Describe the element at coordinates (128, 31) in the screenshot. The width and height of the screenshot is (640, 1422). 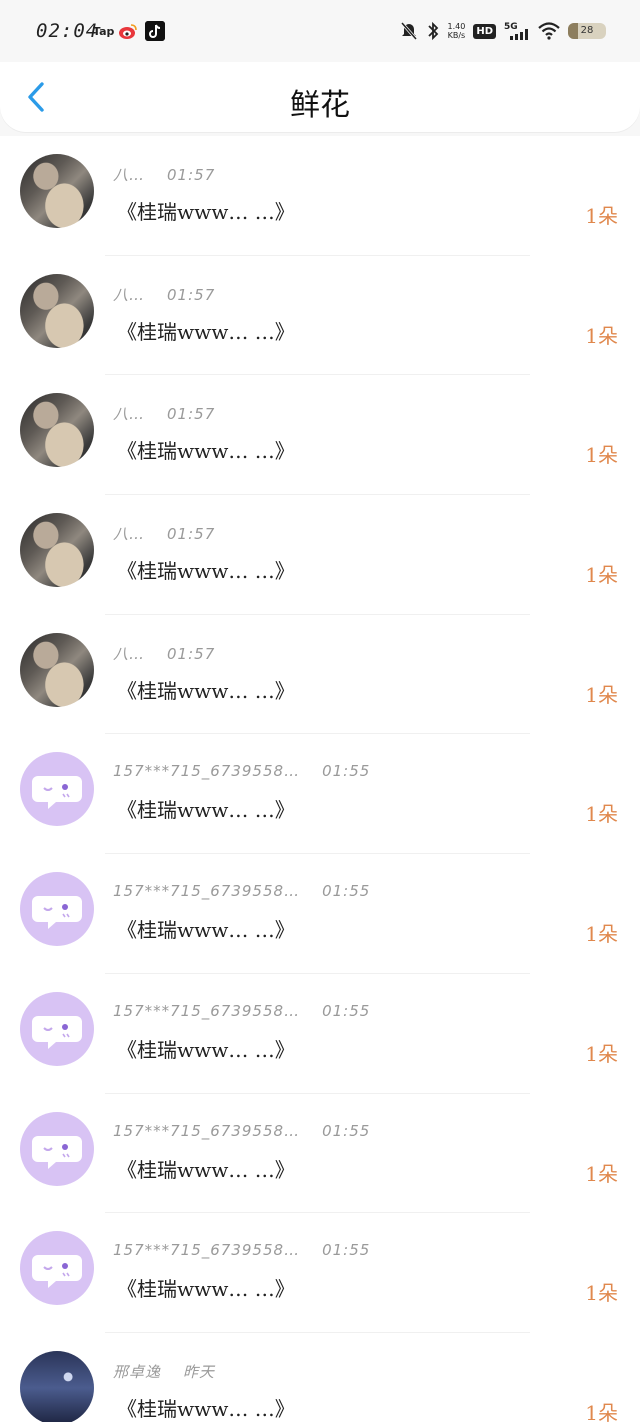
I see `weibo-icon` at that location.